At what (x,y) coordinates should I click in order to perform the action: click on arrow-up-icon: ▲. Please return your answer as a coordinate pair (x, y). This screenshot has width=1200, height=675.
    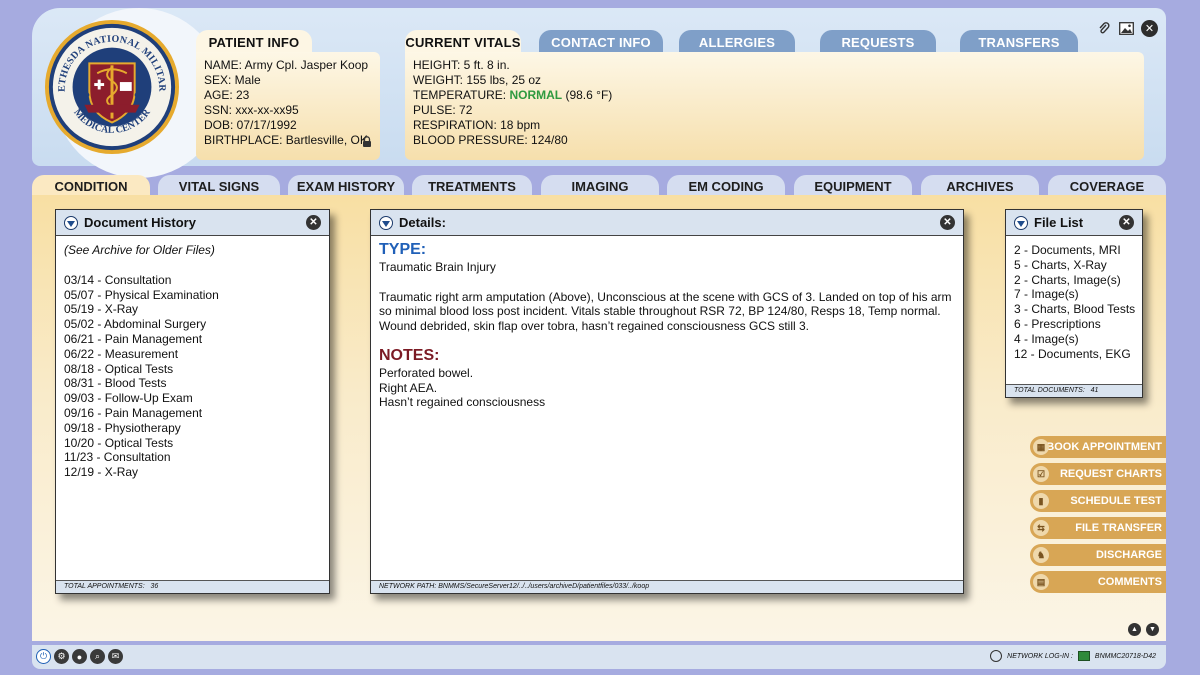
    Looking at the image, I should click on (1134, 629).